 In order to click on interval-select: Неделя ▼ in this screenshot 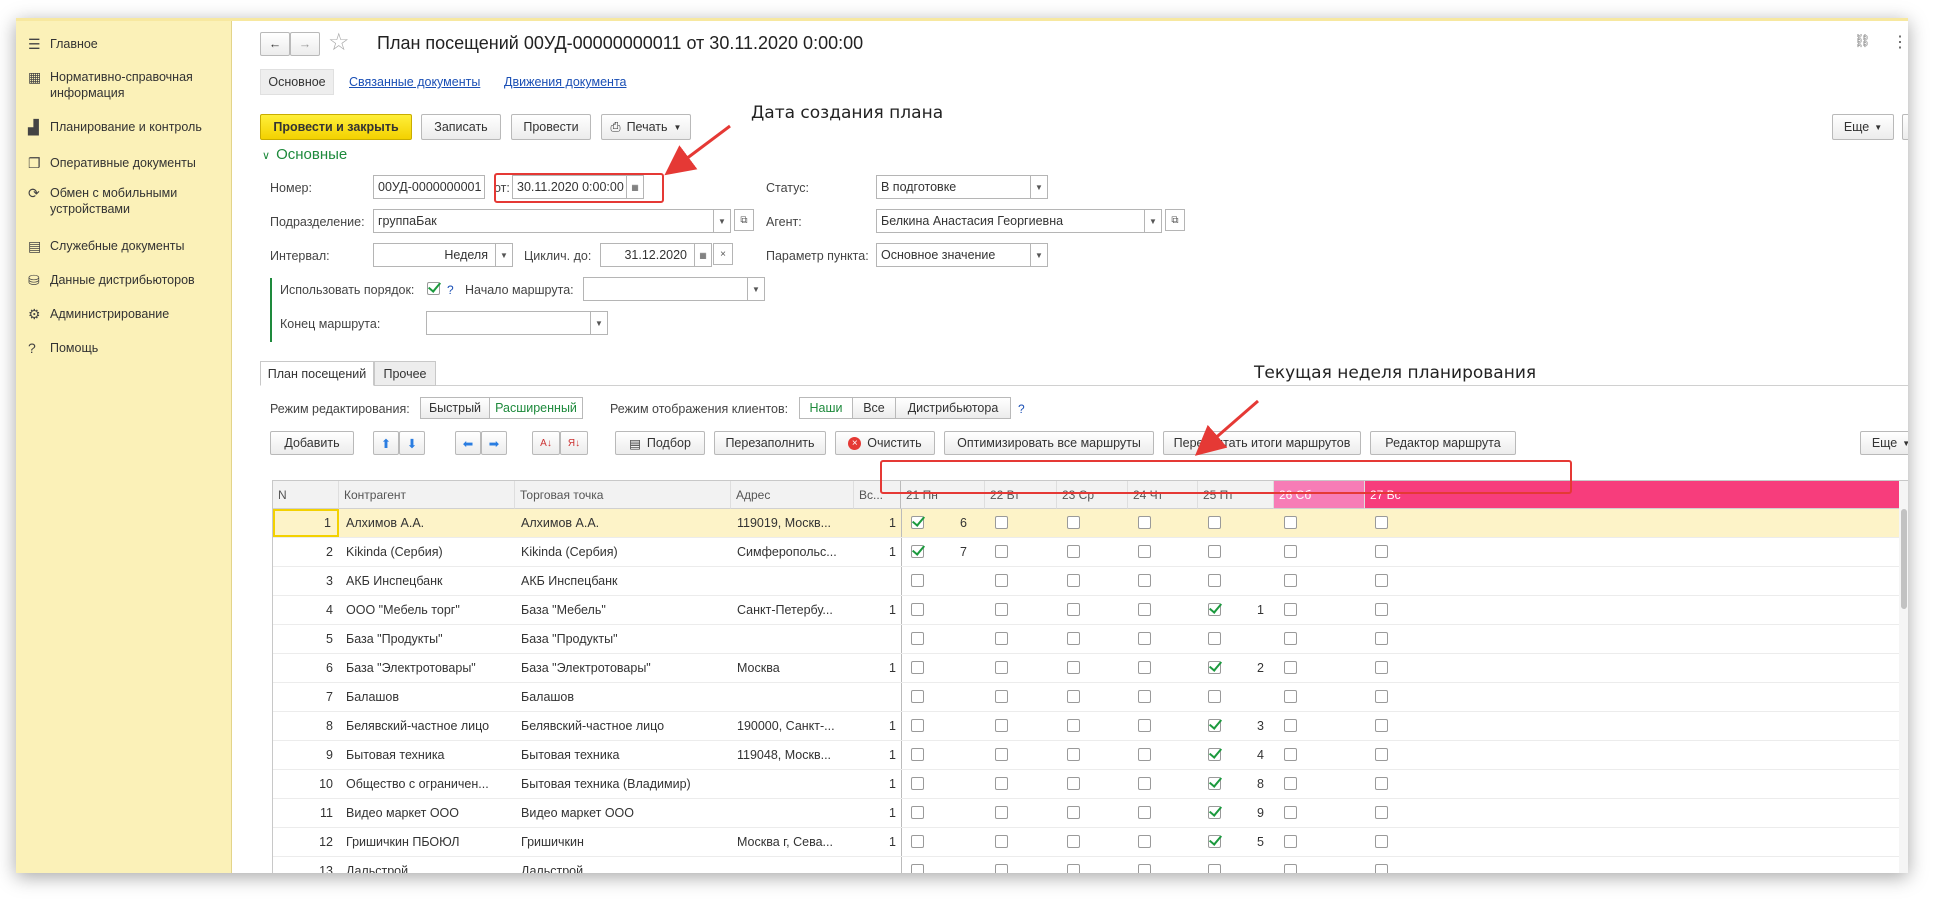, I will do `click(443, 255)`.